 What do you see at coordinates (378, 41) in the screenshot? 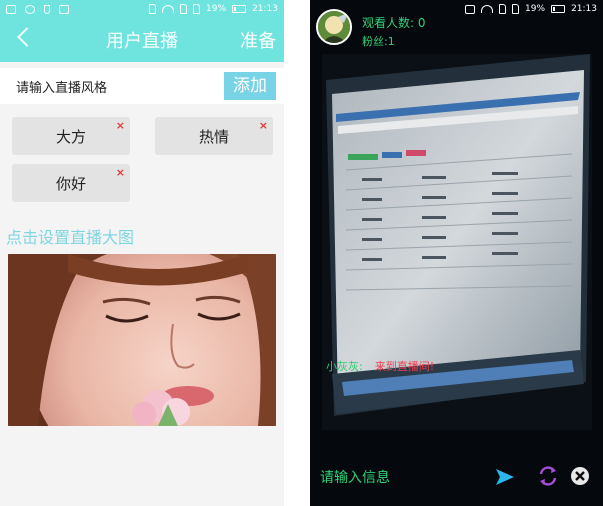
I see `fan-count: 粉丝:1` at bounding box center [378, 41].